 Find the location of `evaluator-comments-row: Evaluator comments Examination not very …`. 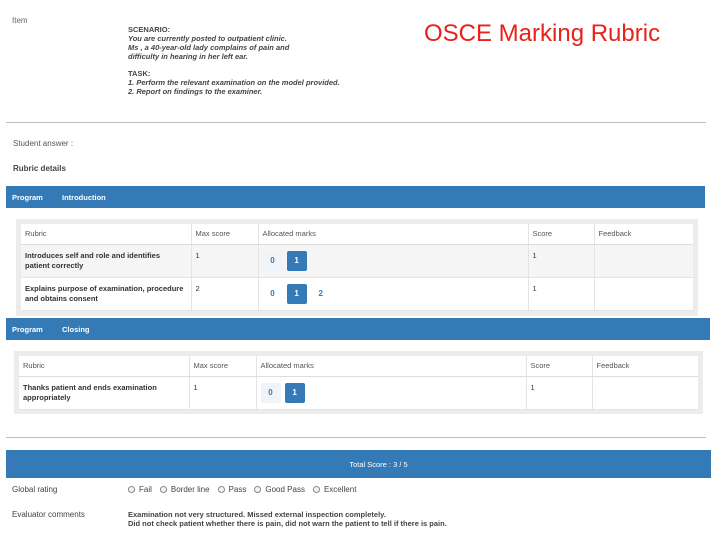

evaluator-comments-row: Evaluator comments Examination not very … is located at coordinates (229, 519).